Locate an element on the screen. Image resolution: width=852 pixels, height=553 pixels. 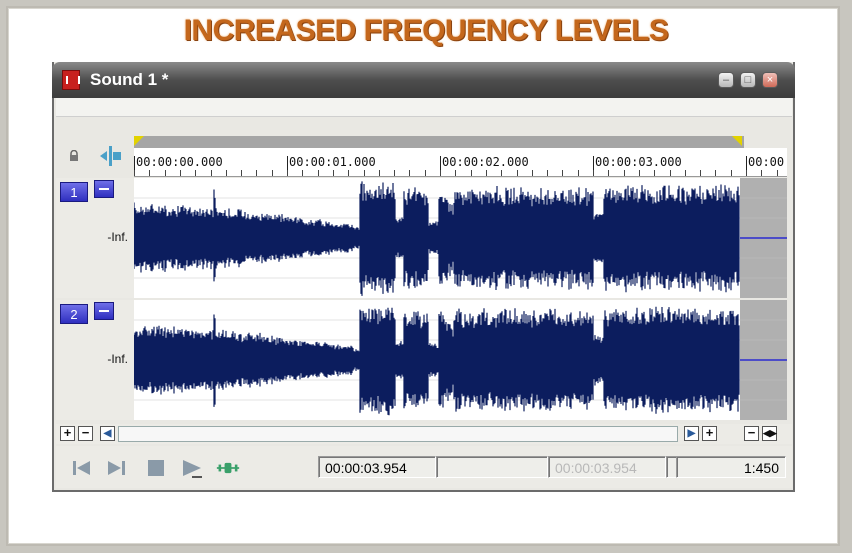
track-header-1: 1 -Inf. is located at coordinates (95, 238).